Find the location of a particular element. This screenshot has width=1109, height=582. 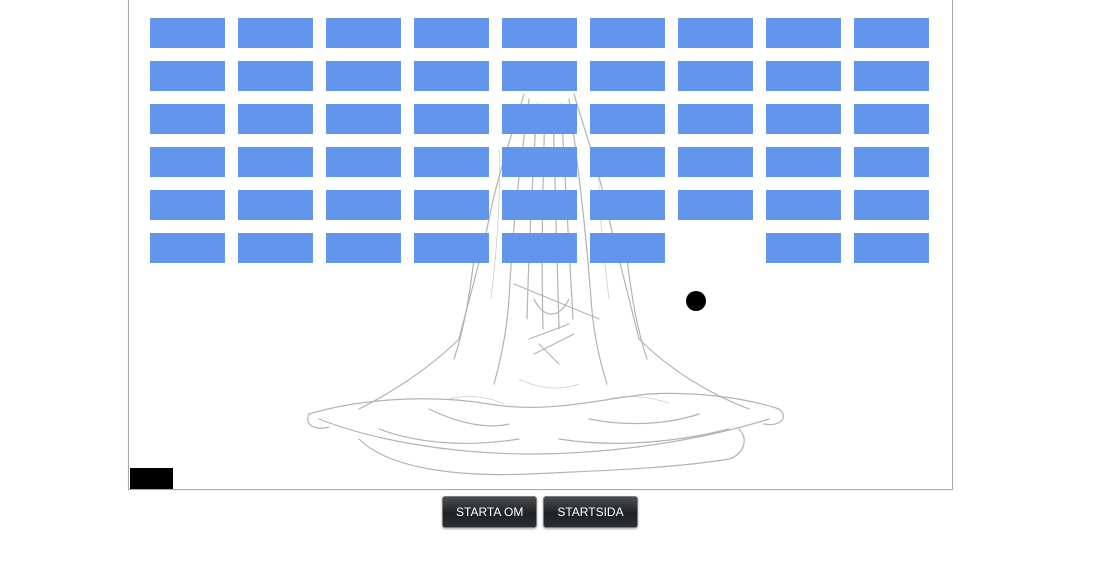

paddle is located at coordinates (151, 478).